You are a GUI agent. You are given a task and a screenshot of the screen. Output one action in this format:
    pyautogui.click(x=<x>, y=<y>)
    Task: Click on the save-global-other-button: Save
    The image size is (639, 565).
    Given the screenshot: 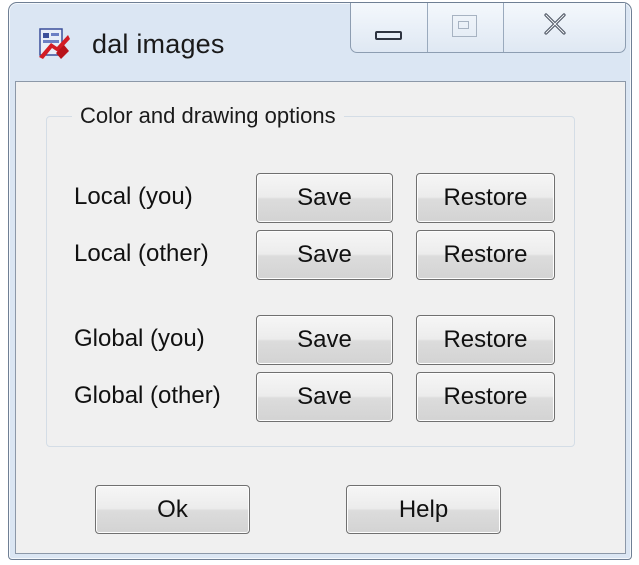 What is the action you would take?
    pyautogui.click(x=324, y=397)
    